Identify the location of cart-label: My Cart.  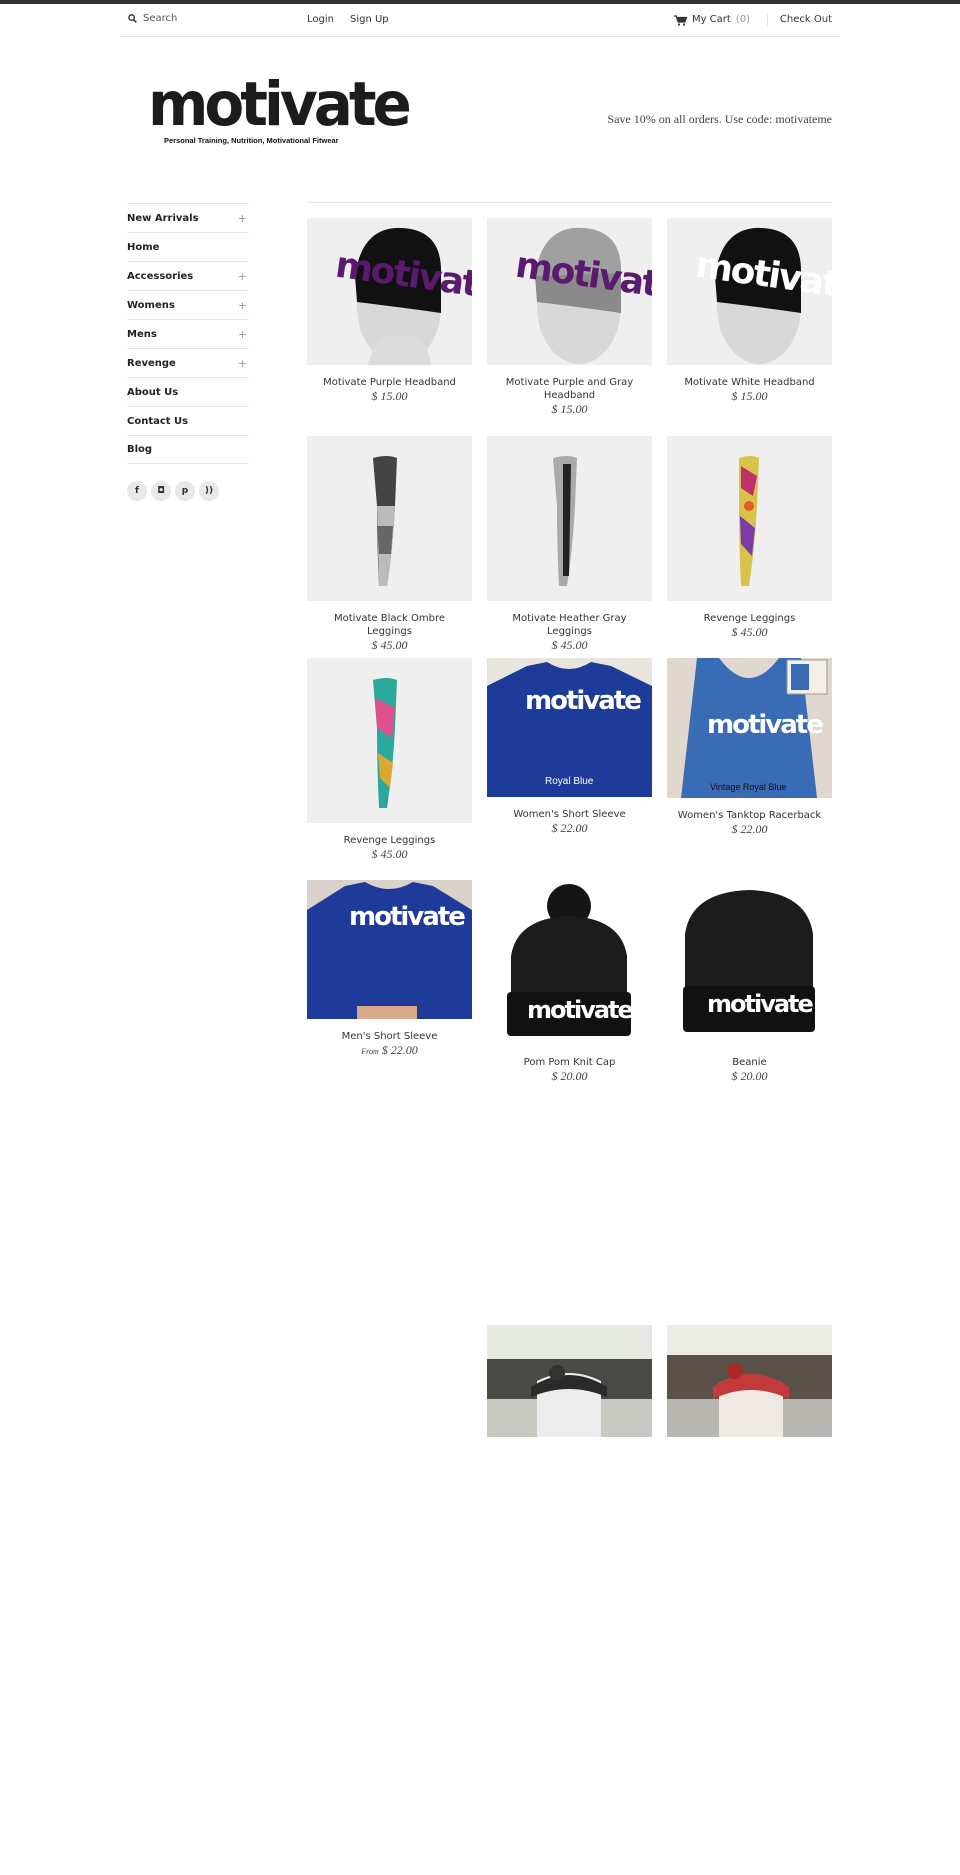
(711, 19).